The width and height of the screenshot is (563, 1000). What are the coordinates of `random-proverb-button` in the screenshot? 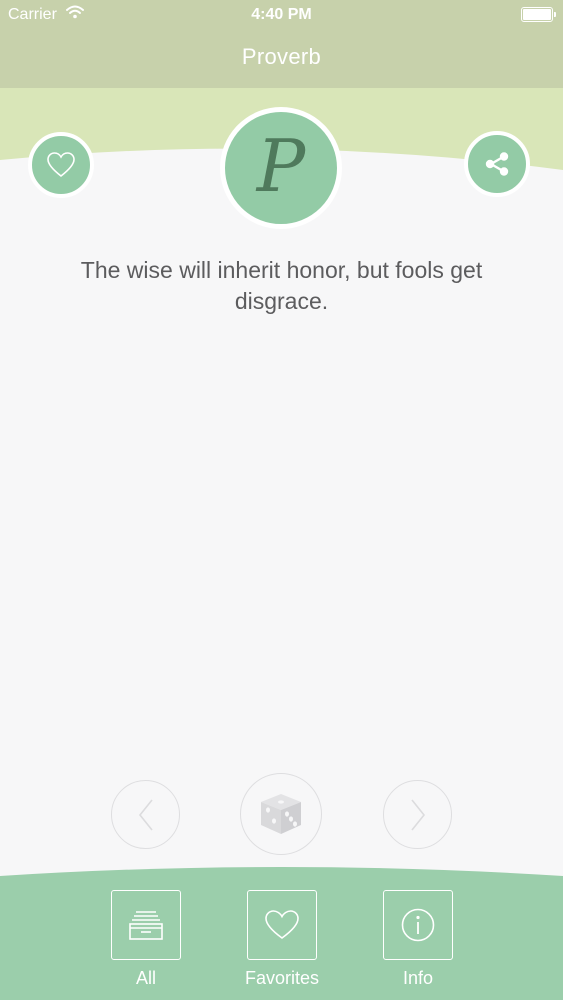 It's located at (281, 814).